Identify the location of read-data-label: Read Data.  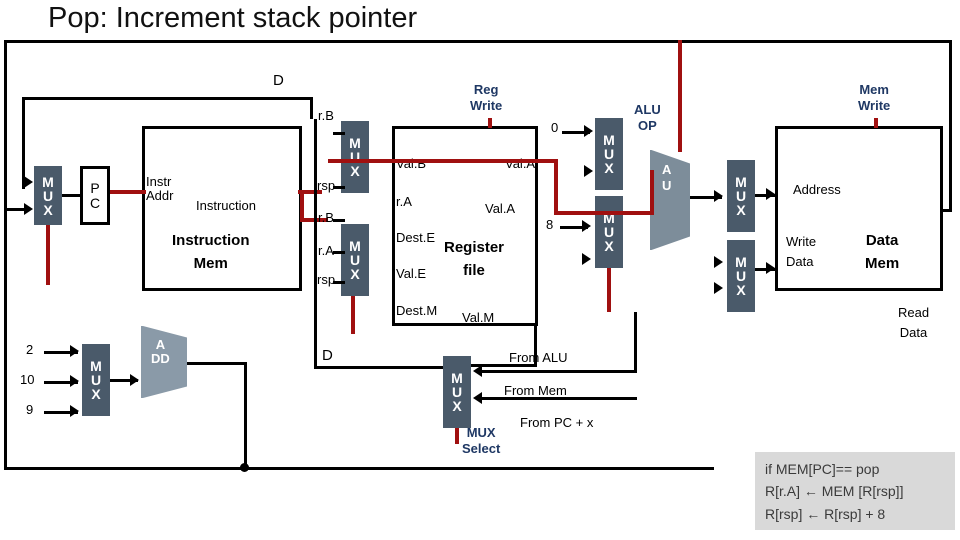
(914, 322).